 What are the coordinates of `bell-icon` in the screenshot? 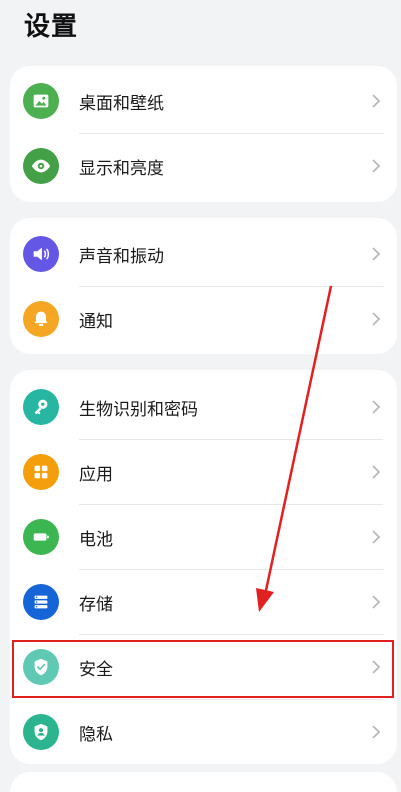 It's located at (41, 319).